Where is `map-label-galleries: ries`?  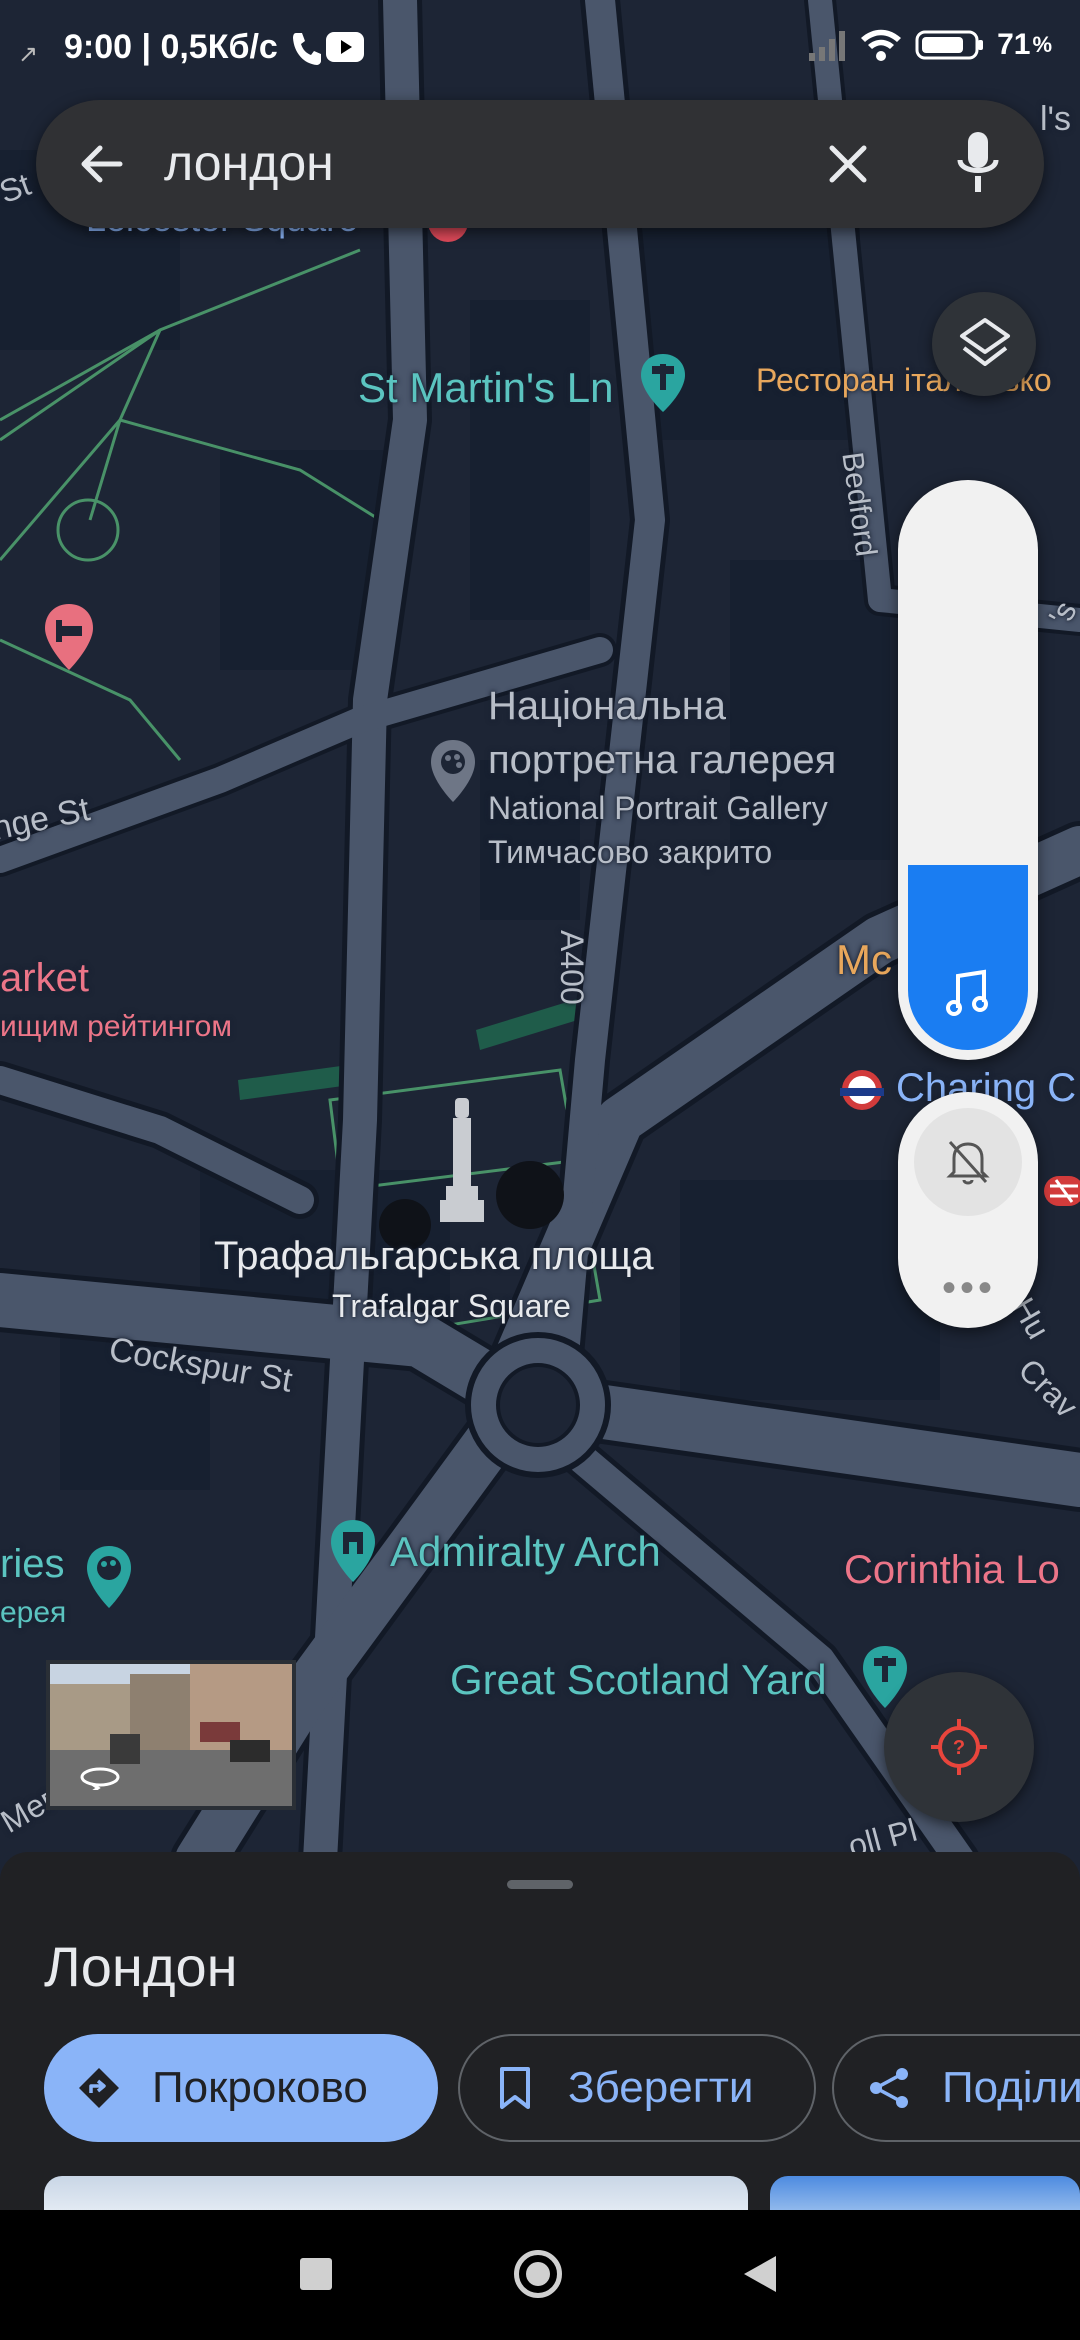
map-label-galleries: ries is located at coordinates (32, 1564).